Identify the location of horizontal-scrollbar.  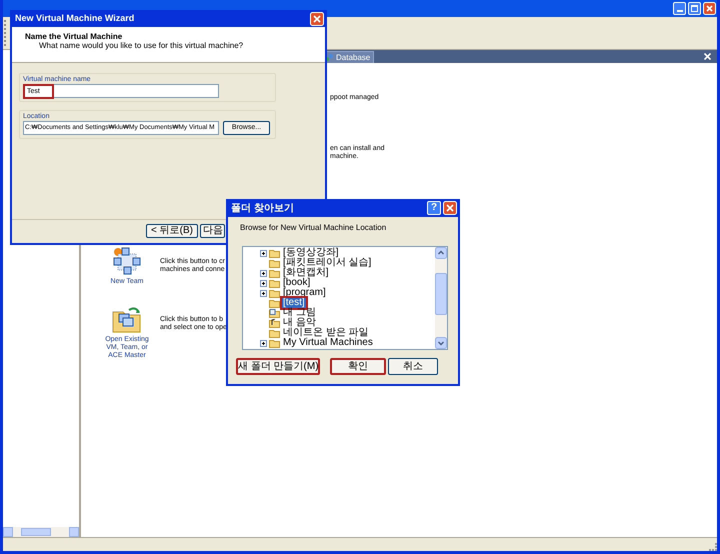
(41, 532).